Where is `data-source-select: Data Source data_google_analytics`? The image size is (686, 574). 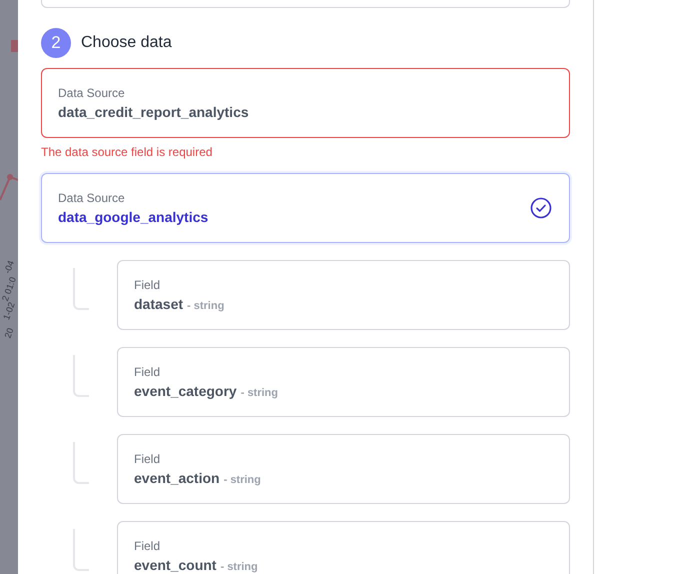 data-source-select: Data Source data_google_analytics is located at coordinates (305, 208).